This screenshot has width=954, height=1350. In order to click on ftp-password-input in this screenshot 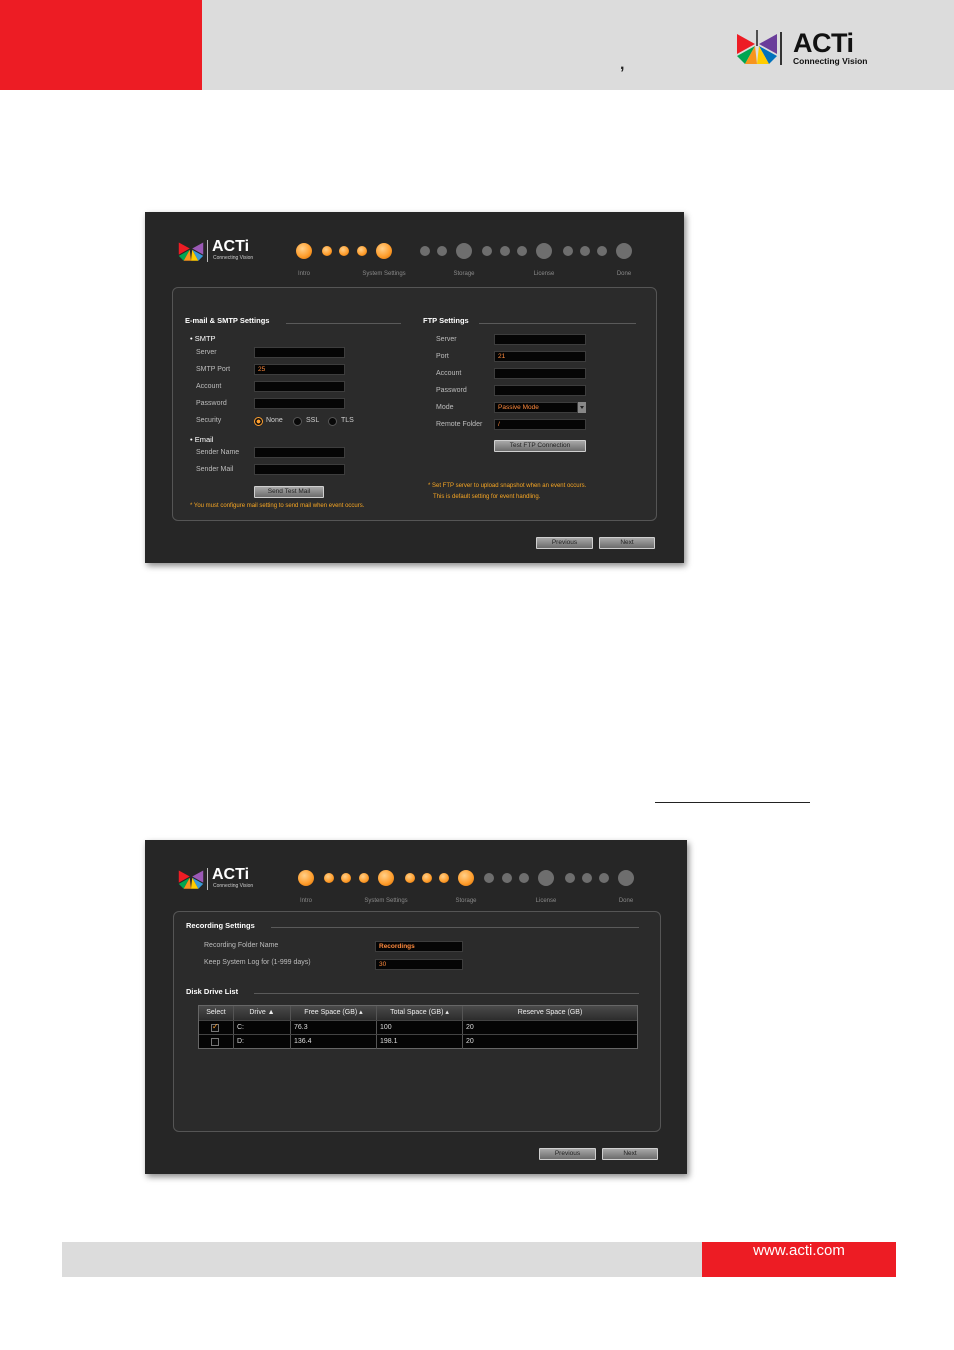, I will do `click(540, 390)`.